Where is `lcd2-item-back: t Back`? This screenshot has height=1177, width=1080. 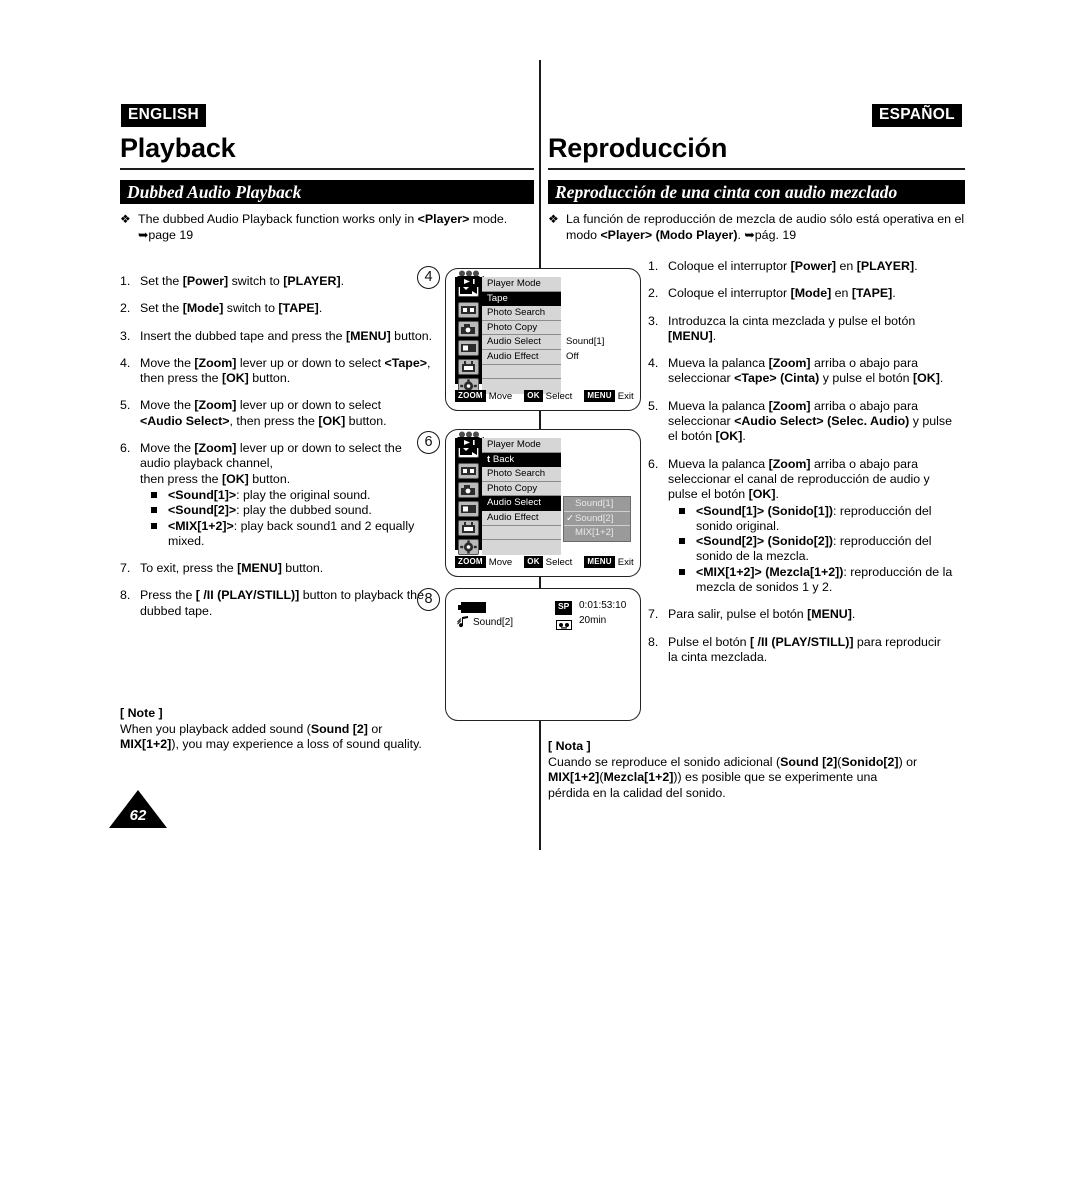
lcd2-item-back: t Back is located at coordinates (521, 460).